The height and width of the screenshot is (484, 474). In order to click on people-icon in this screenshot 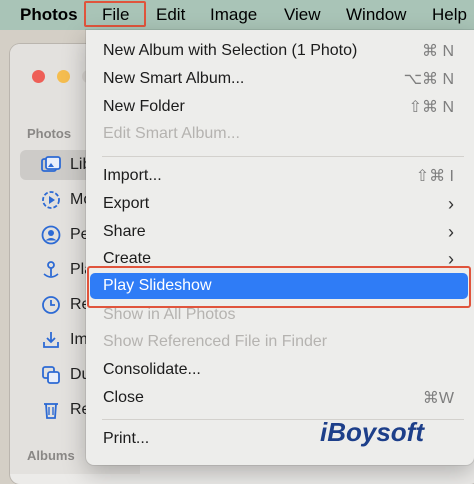, I will do `click(51, 235)`.